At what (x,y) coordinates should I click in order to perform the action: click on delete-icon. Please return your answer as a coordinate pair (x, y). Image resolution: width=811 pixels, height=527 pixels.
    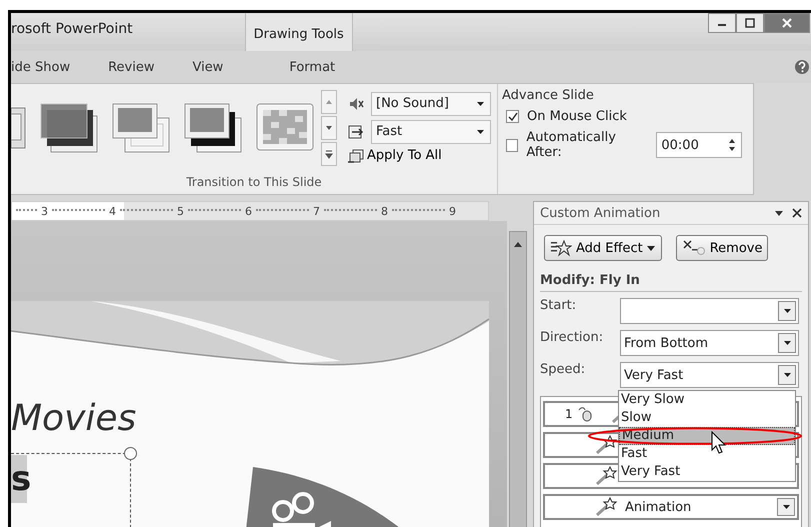
    Looking at the image, I should click on (694, 248).